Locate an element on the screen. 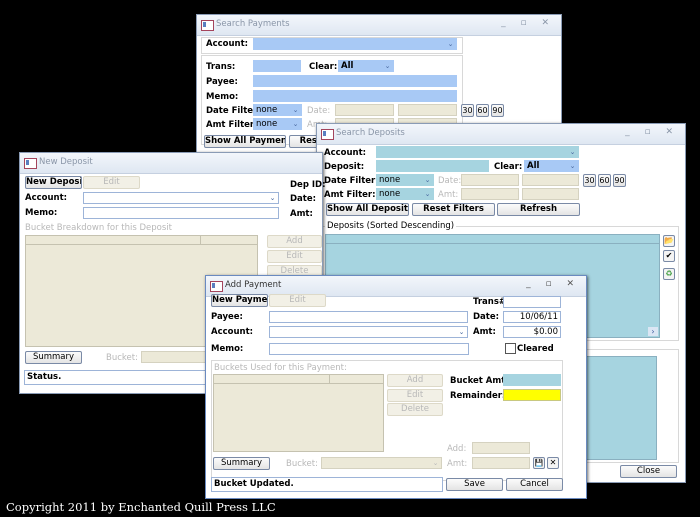 This screenshot has width=700, height=517. deposit-input is located at coordinates (432, 166).